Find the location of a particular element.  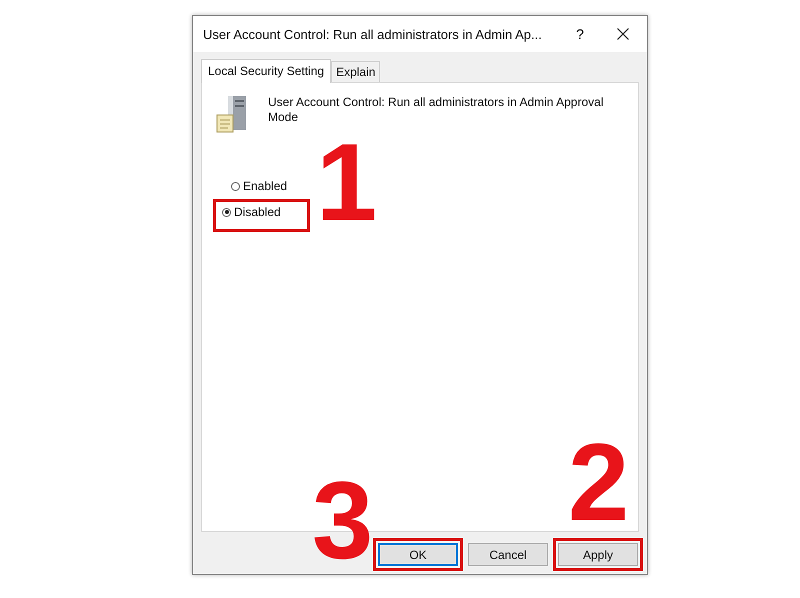

radio-option: Disabled is located at coordinates (251, 212).